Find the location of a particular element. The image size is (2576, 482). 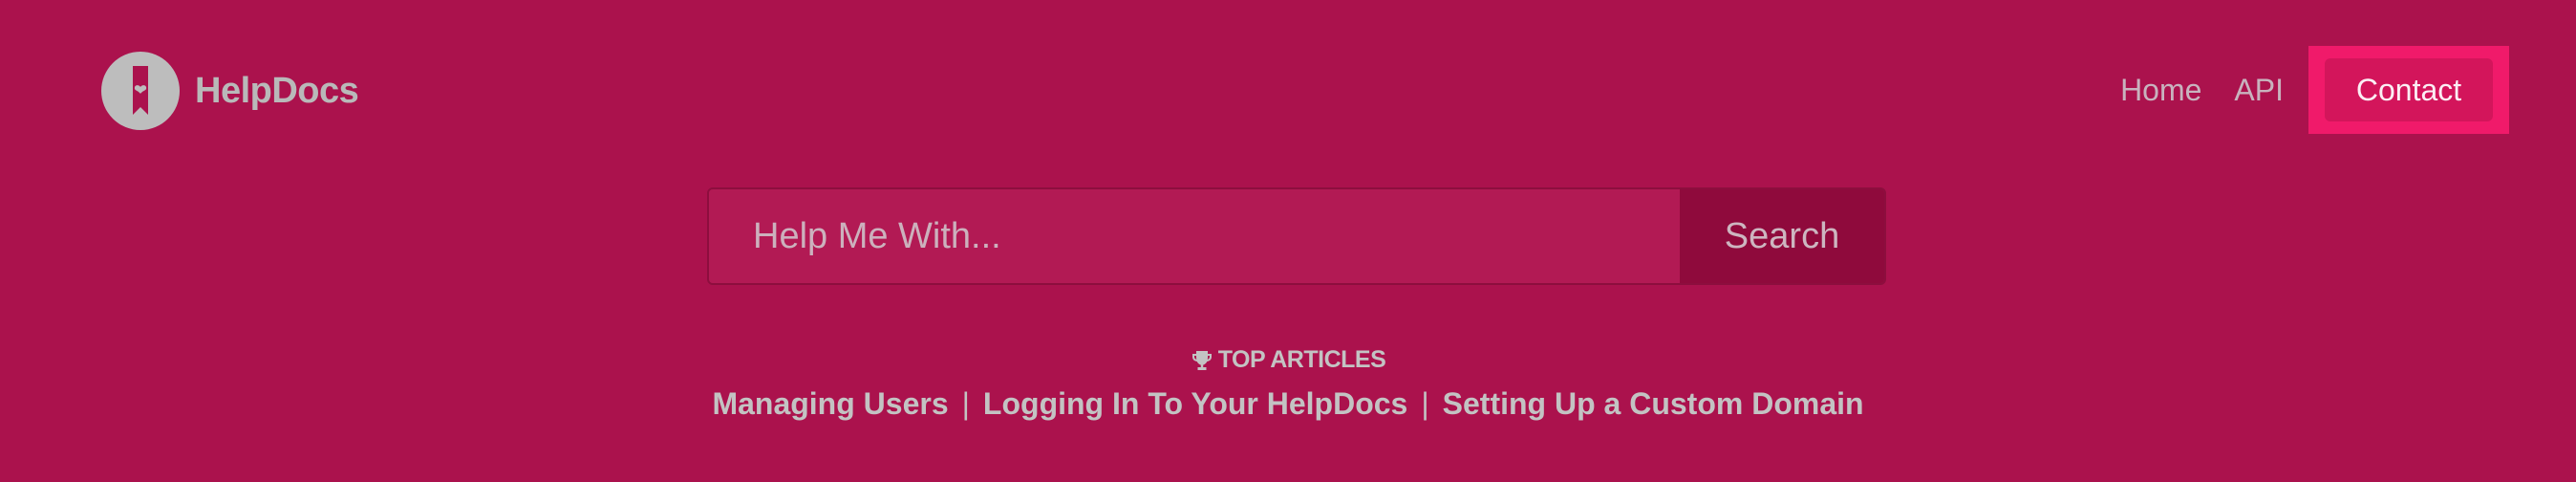

article-link-managing-users: Managing Users is located at coordinates (830, 404).